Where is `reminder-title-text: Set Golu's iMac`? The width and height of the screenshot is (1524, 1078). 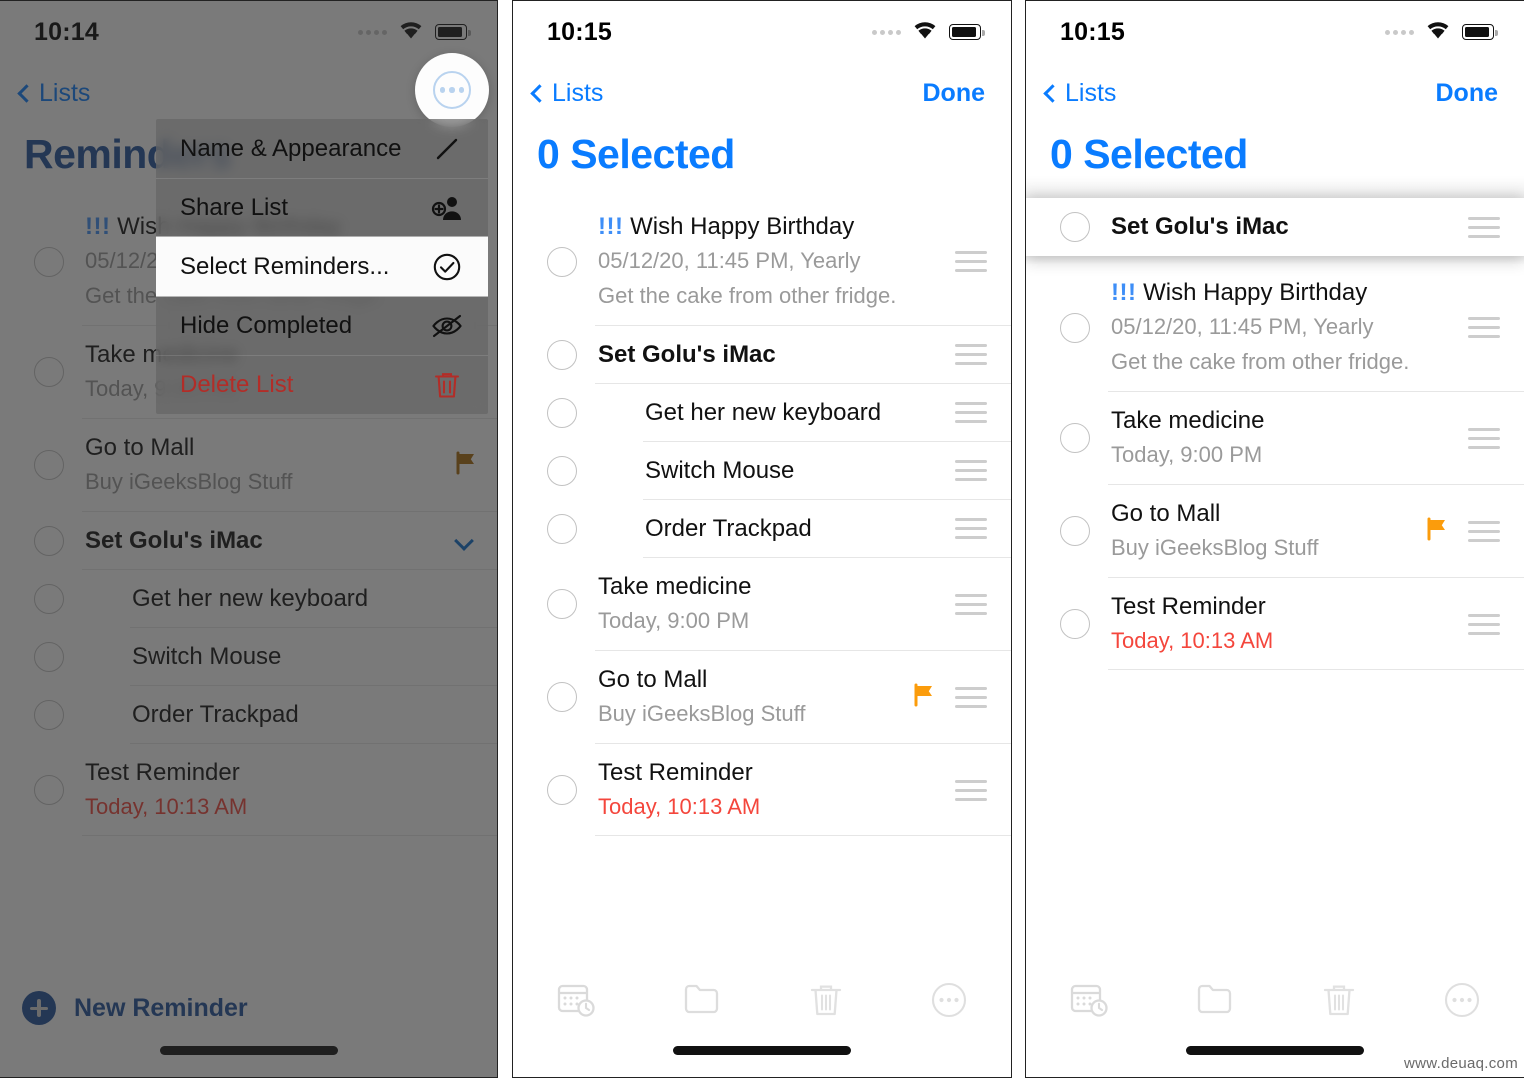 reminder-title-text: Set Golu's iMac is located at coordinates (687, 354).